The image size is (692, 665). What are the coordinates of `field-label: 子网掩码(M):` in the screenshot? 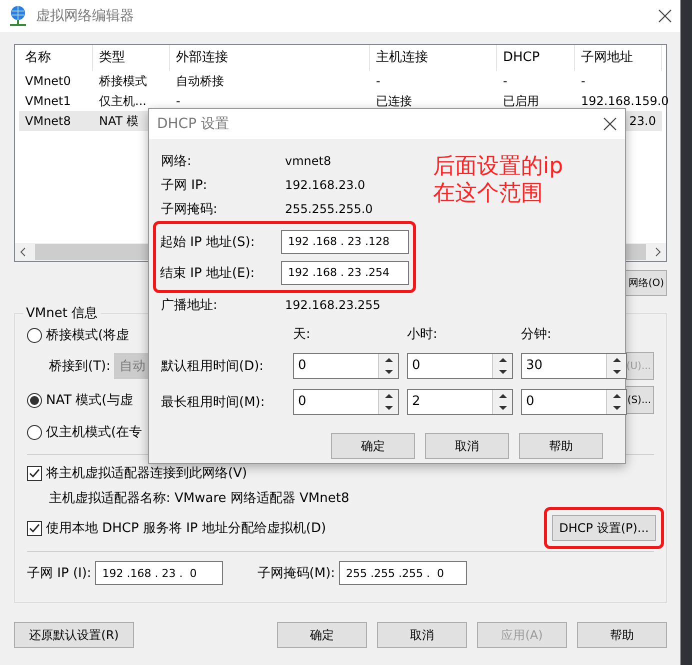 It's located at (296, 573).